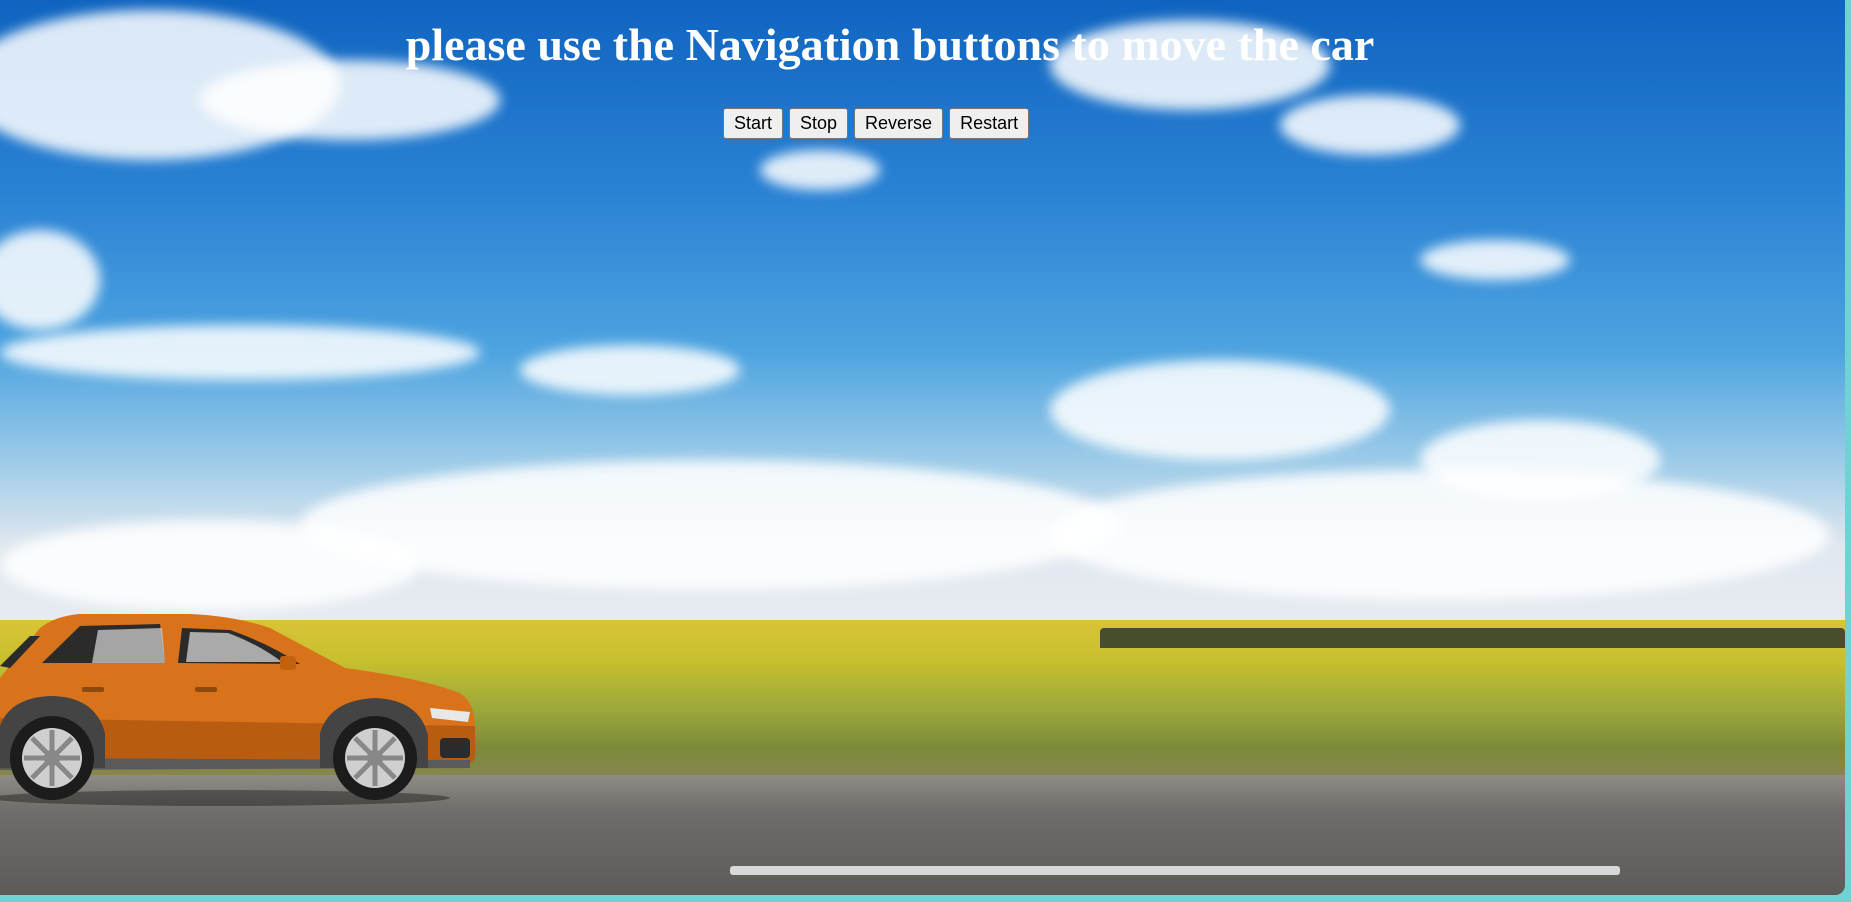 This screenshot has height=902, width=1851. I want to click on treeline, so click(1472, 638).